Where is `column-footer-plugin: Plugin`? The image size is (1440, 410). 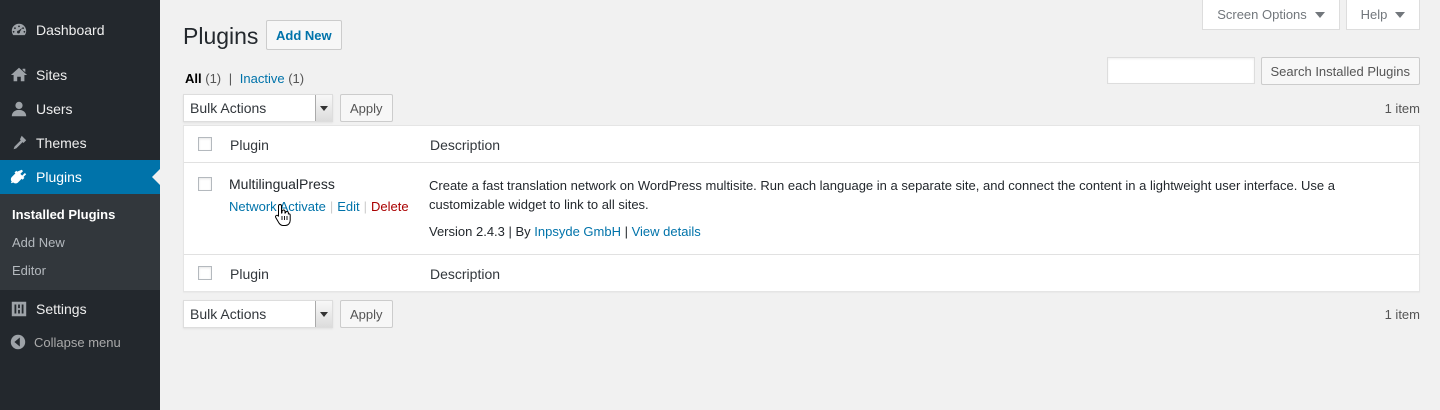
column-footer-plugin: Plugin is located at coordinates (249, 274).